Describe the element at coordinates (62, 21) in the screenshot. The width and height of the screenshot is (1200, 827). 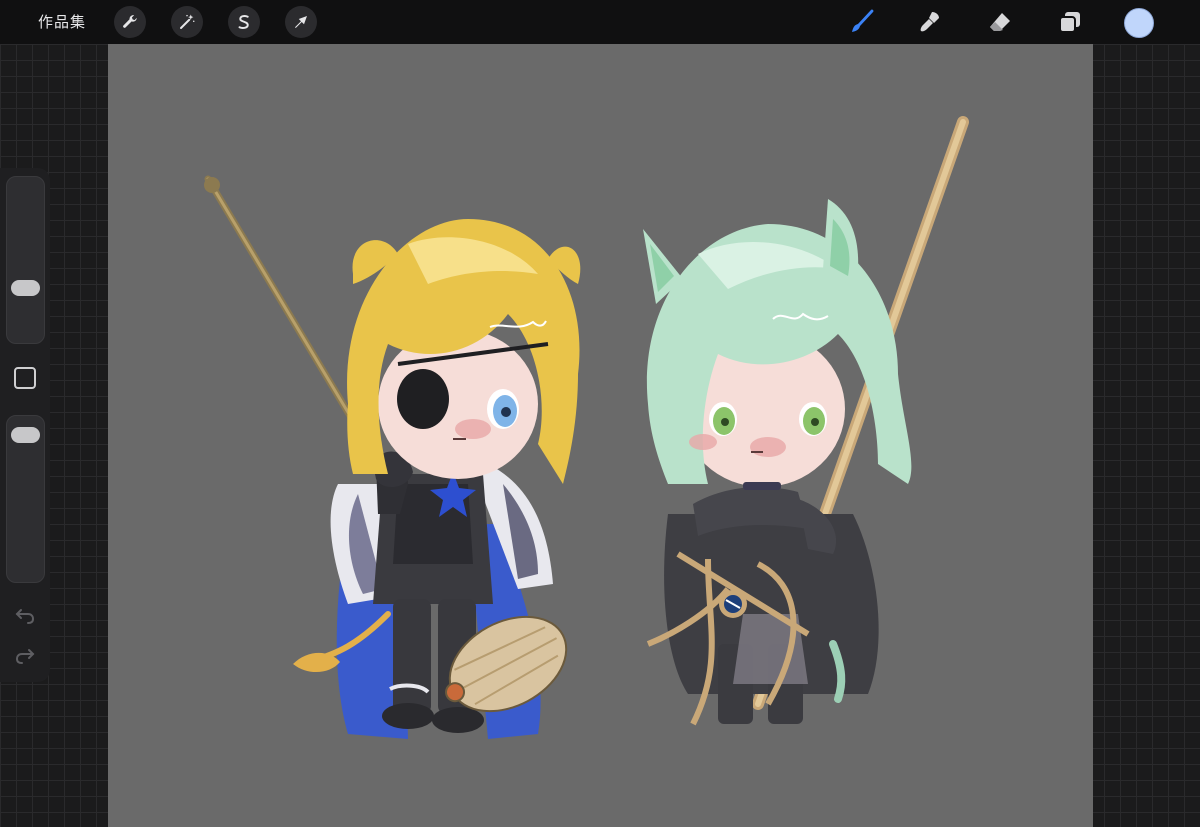
I see `gallery-button: 作品集` at that location.